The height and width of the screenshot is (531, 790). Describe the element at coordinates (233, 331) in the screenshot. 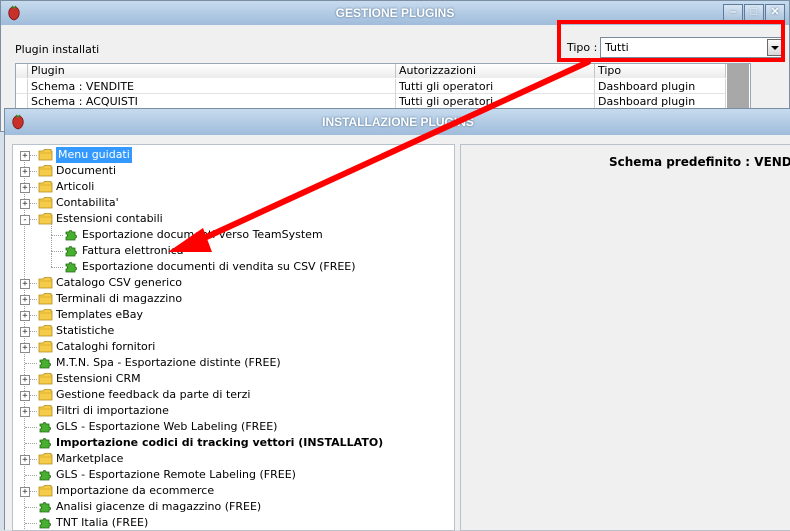

I see `tree-folder-item: + Statistiche` at that location.